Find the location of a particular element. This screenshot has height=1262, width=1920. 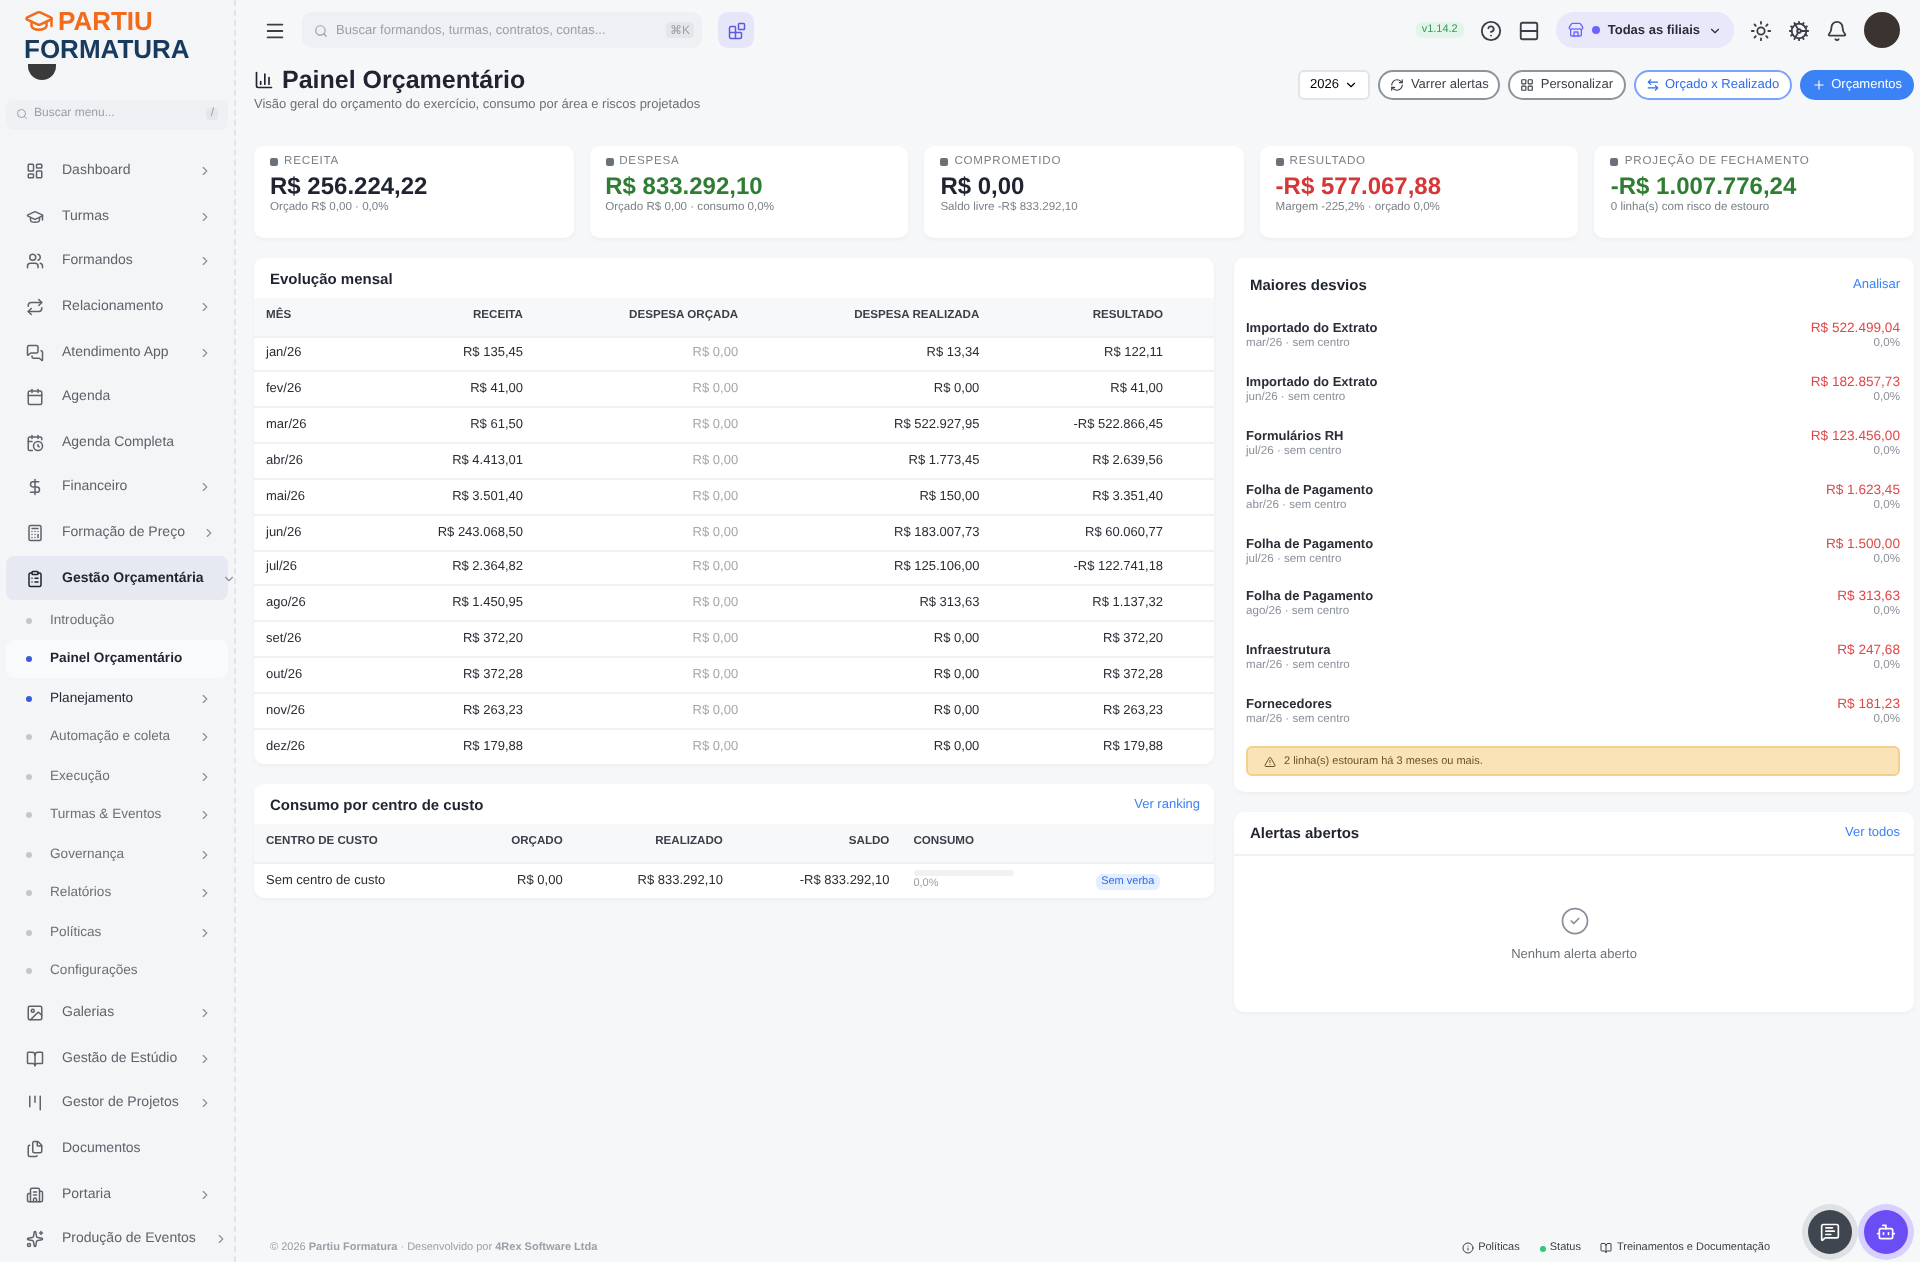

sparkles-icon is located at coordinates (35, 1239).